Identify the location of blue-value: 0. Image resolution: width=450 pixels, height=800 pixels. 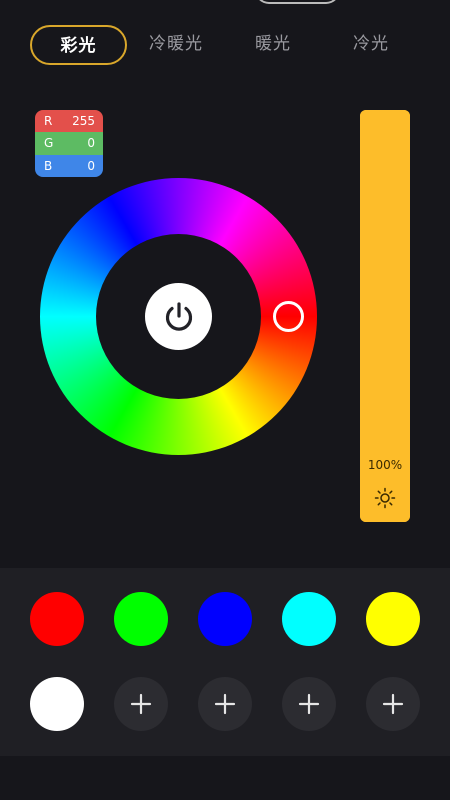
(91, 165).